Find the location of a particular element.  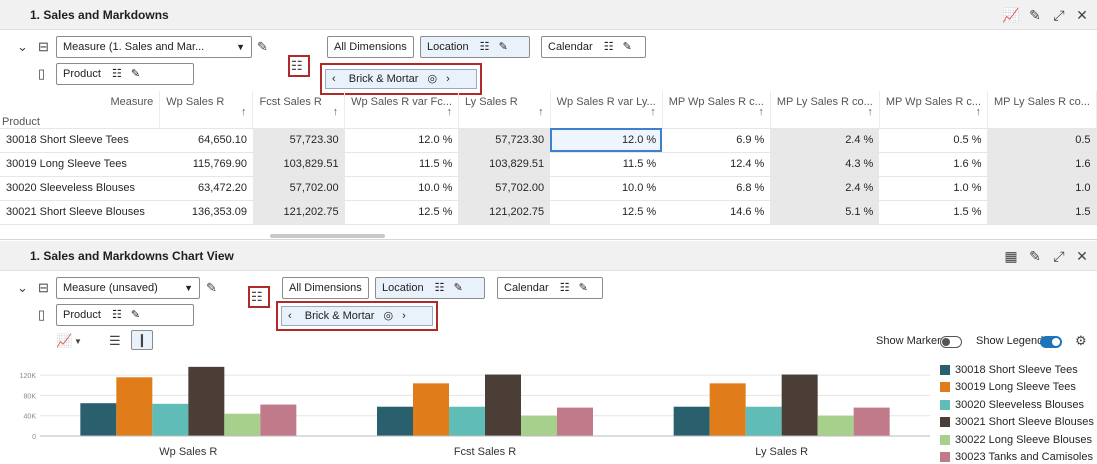

grid-cell: 4.3 % is located at coordinates (825, 164).